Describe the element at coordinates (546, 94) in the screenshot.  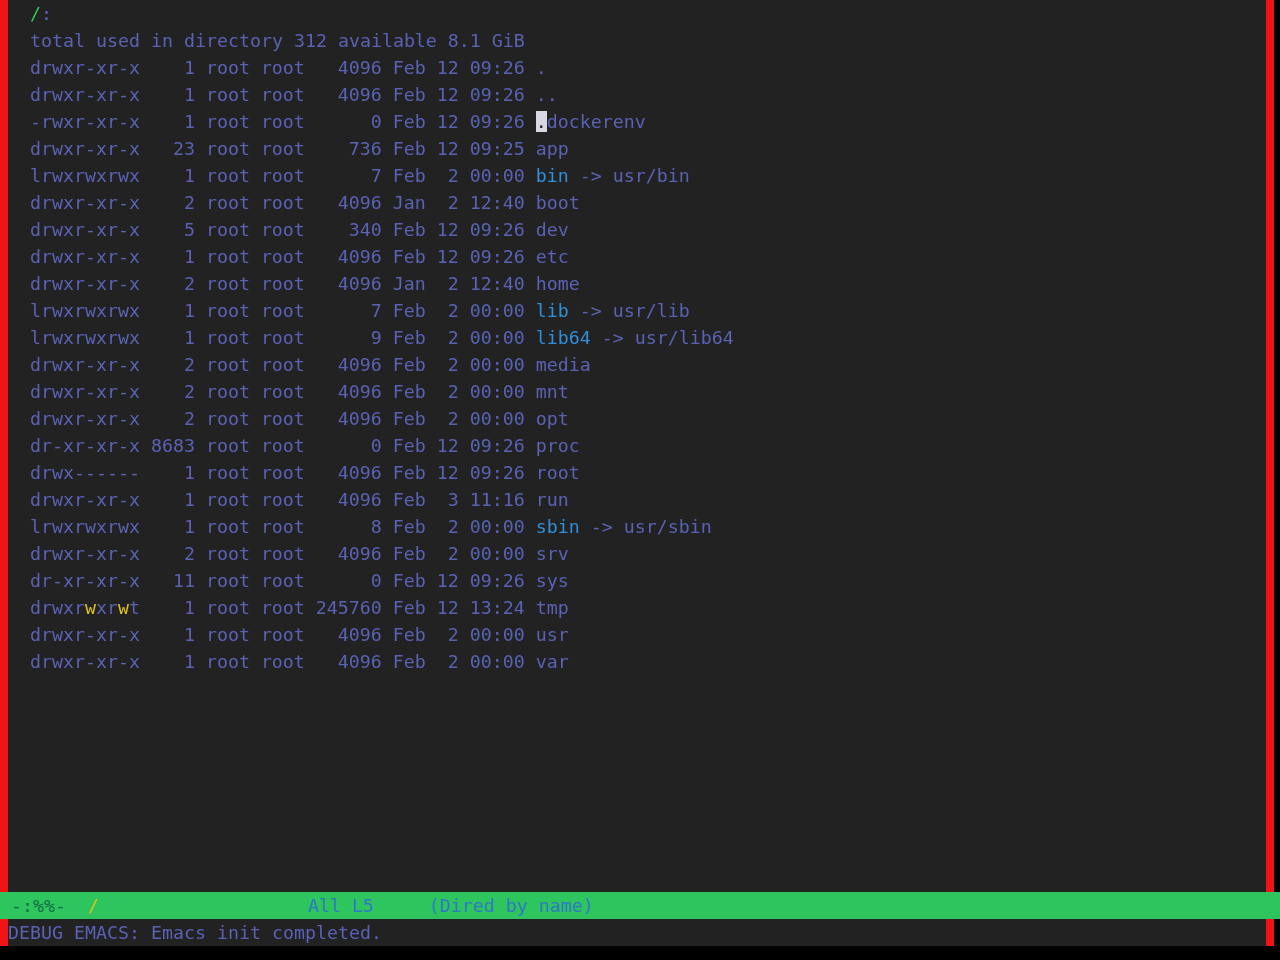
I see `file-name: ..` at that location.